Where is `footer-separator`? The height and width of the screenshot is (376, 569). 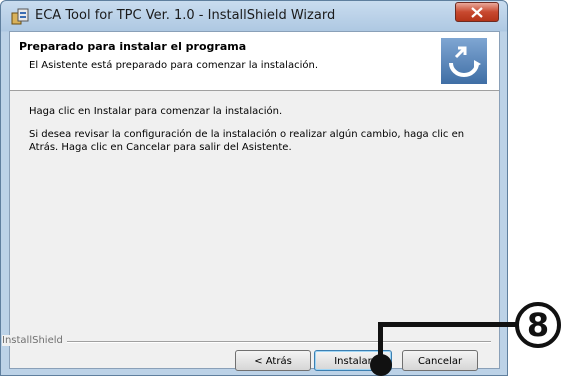
footer-separator is located at coordinates (274, 342).